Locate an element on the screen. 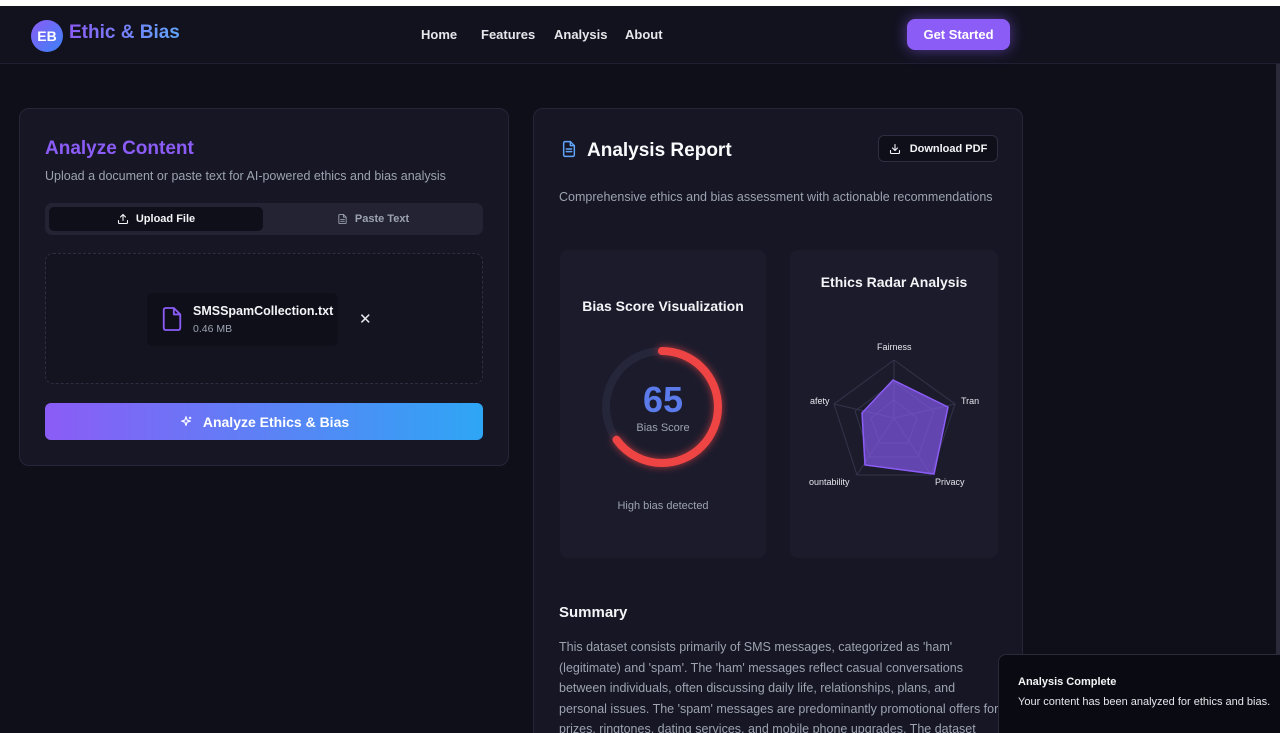 The width and height of the screenshot is (1280, 733). nav-link-home: Home is located at coordinates (439, 34).